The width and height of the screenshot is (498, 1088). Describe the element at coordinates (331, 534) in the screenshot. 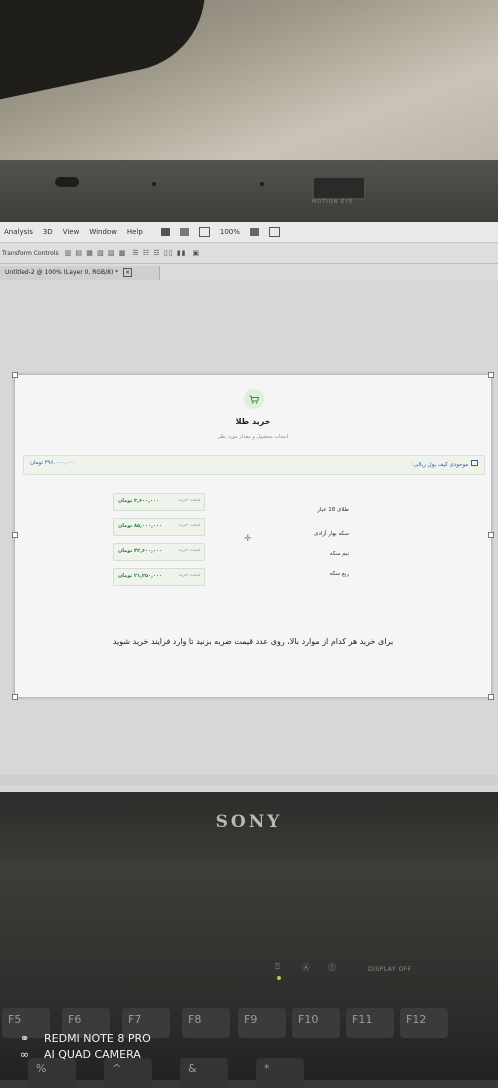

I see `product-name: سکه بهار آزادی` at that location.